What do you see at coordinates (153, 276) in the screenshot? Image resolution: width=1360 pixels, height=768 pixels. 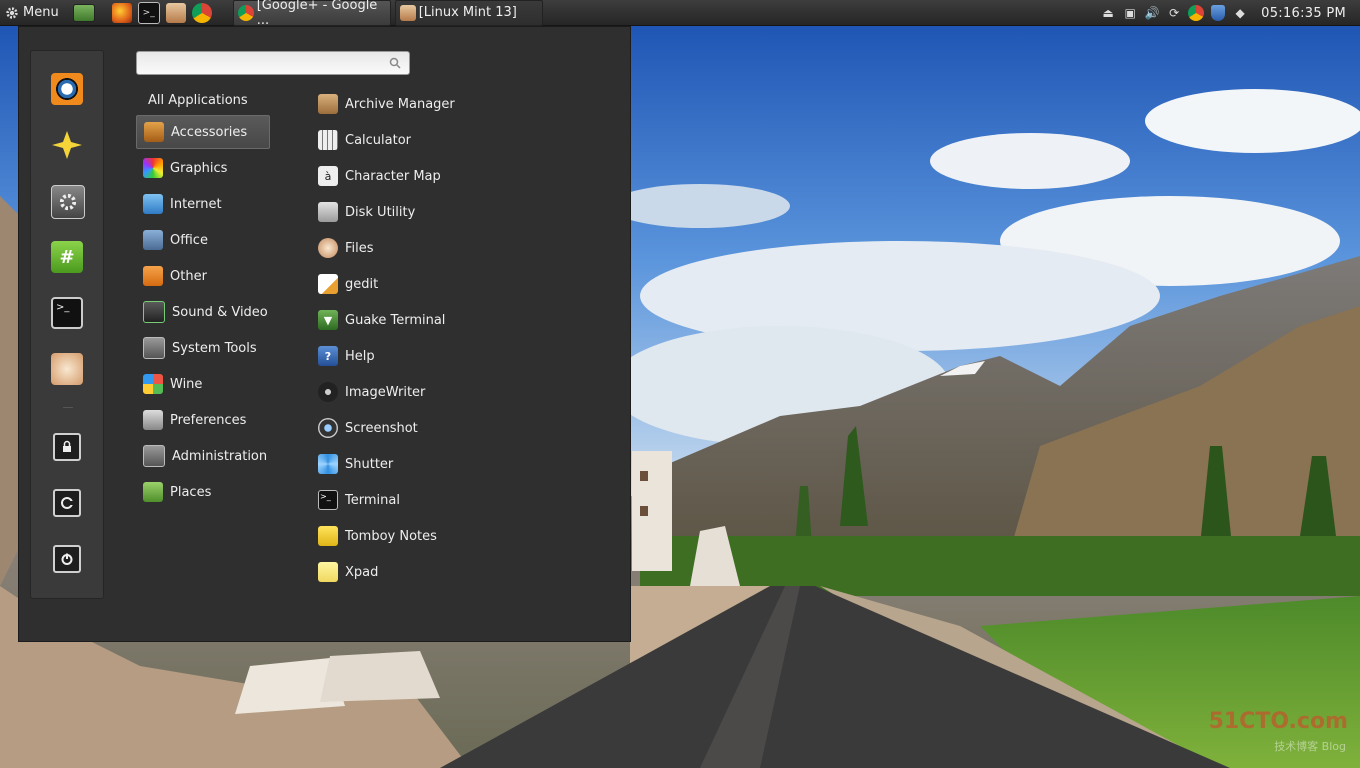 I see `other-icon` at bounding box center [153, 276].